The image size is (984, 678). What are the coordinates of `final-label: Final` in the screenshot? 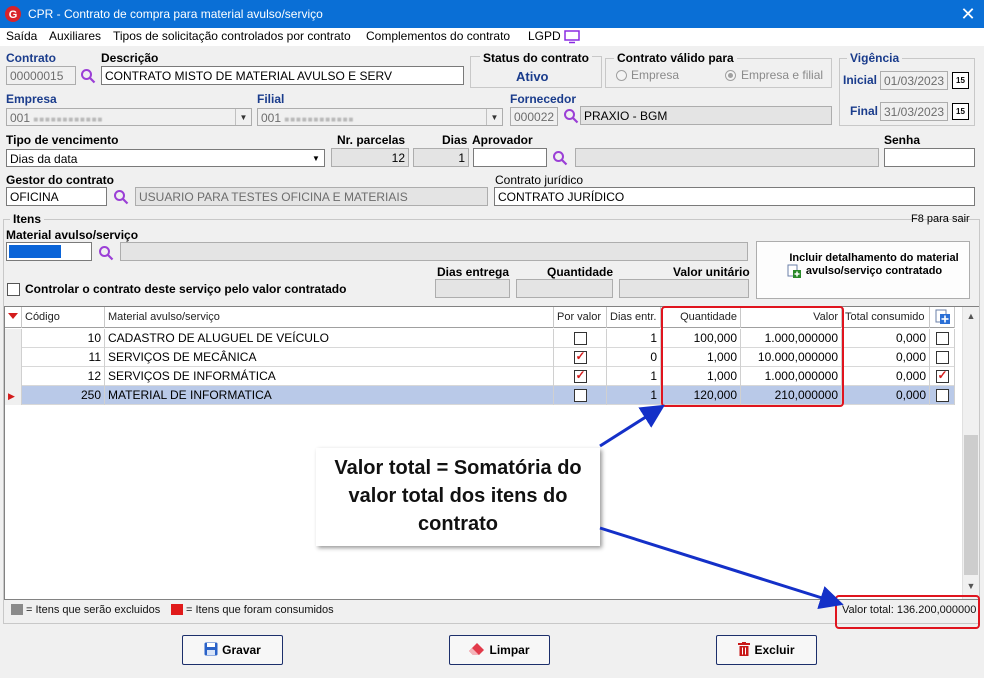 It's located at (864, 111).